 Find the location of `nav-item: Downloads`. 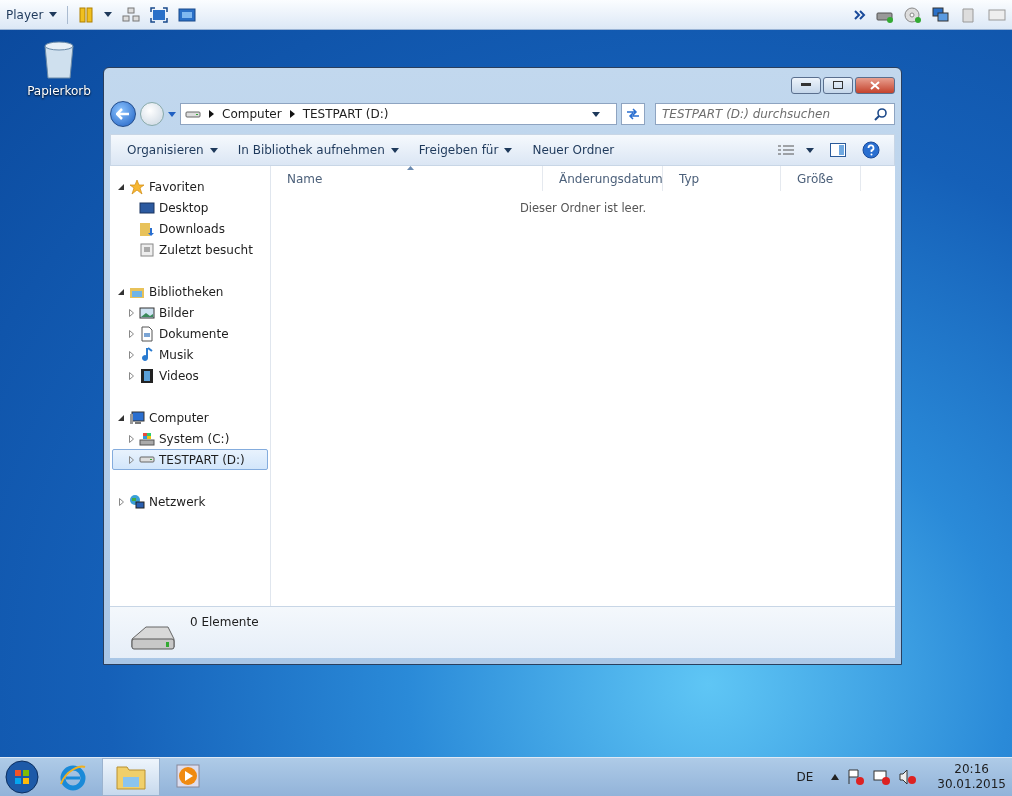

nav-item: Downloads is located at coordinates (190, 228).